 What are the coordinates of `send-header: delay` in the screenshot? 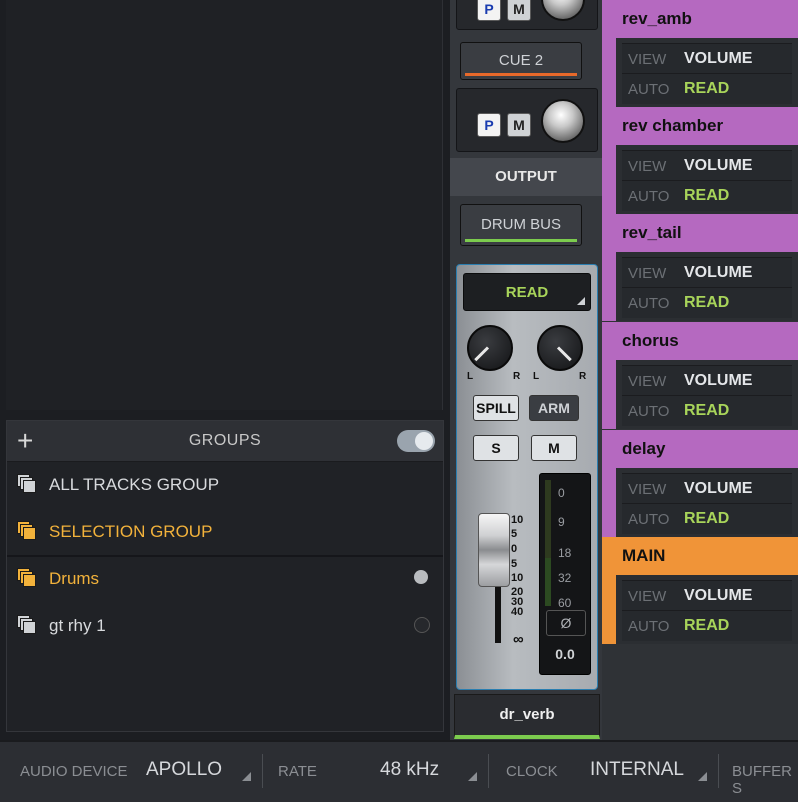 It's located at (700, 449).